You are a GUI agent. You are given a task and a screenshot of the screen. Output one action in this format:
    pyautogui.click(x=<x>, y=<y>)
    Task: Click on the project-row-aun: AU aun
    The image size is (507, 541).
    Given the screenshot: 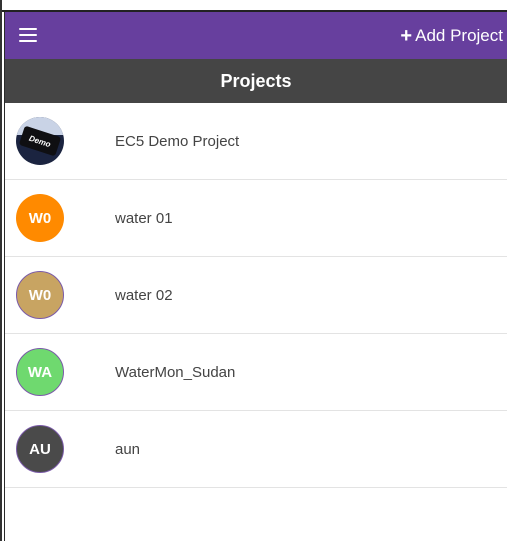 What is the action you would take?
    pyautogui.click(x=256, y=449)
    